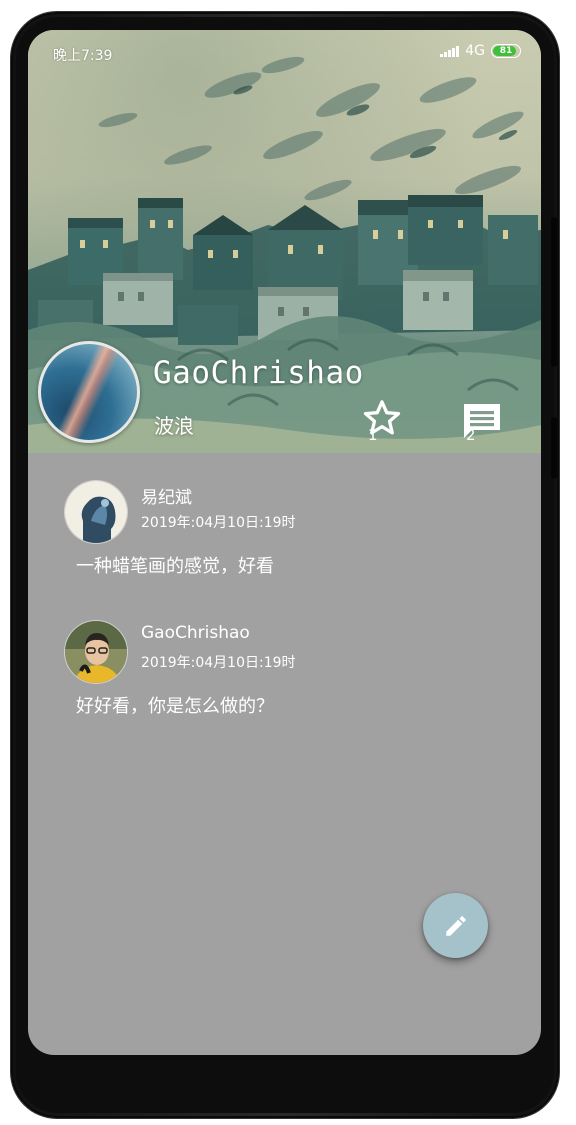  What do you see at coordinates (195, 633) in the screenshot?
I see `comment-author: GaoChrishao` at bounding box center [195, 633].